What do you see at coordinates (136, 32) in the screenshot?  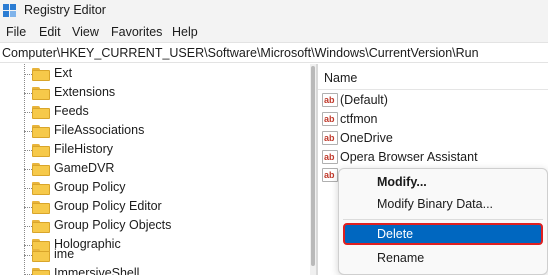 I see `menu-favorites: Favorites` at bounding box center [136, 32].